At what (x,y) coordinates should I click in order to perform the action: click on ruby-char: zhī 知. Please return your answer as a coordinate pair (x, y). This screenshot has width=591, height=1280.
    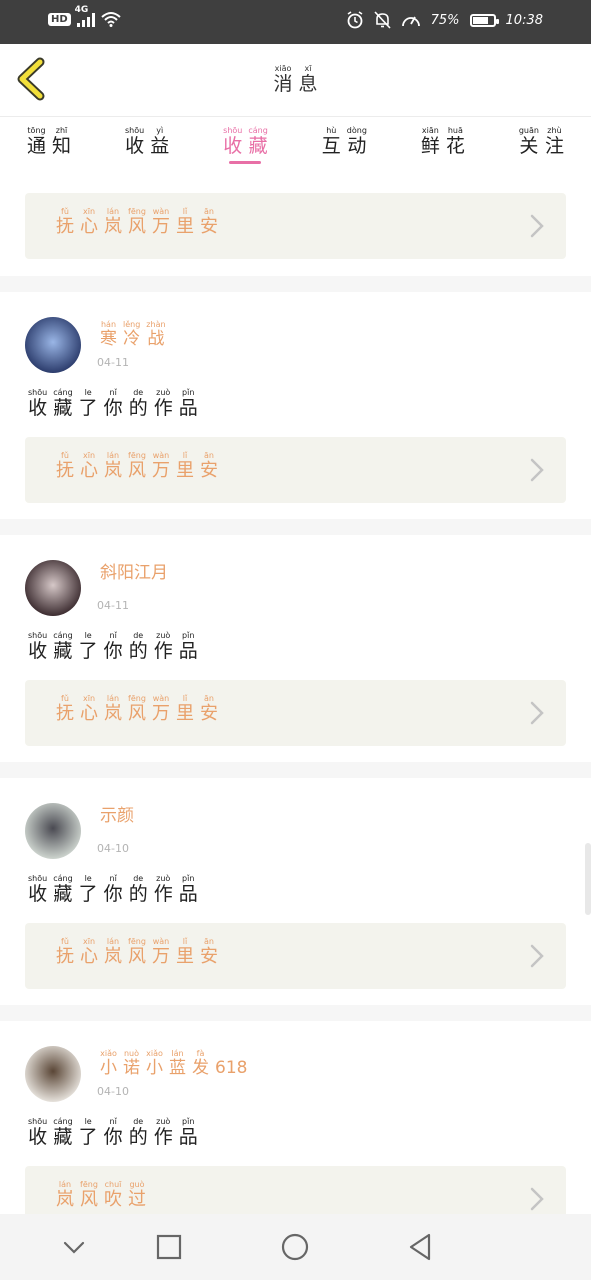
    Looking at the image, I should click on (61, 141).